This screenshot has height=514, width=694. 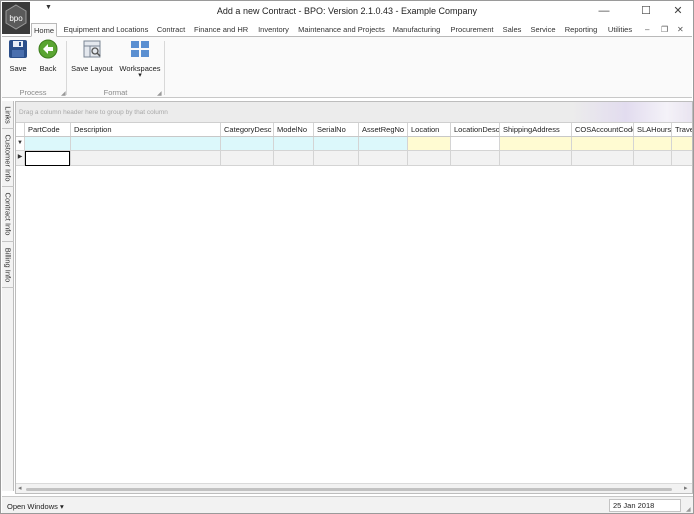 What do you see at coordinates (512, 30) in the screenshot?
I see `tab-sales: Sales` at bounding box center [512, 30].